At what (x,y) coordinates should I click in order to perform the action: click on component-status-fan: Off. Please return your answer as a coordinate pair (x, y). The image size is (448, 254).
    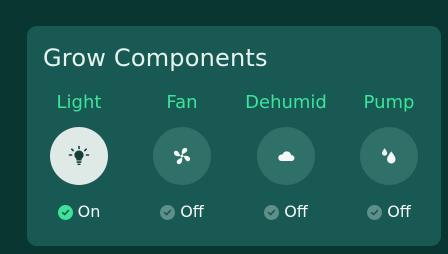
    Looking at the image, I should click on (182, 212).